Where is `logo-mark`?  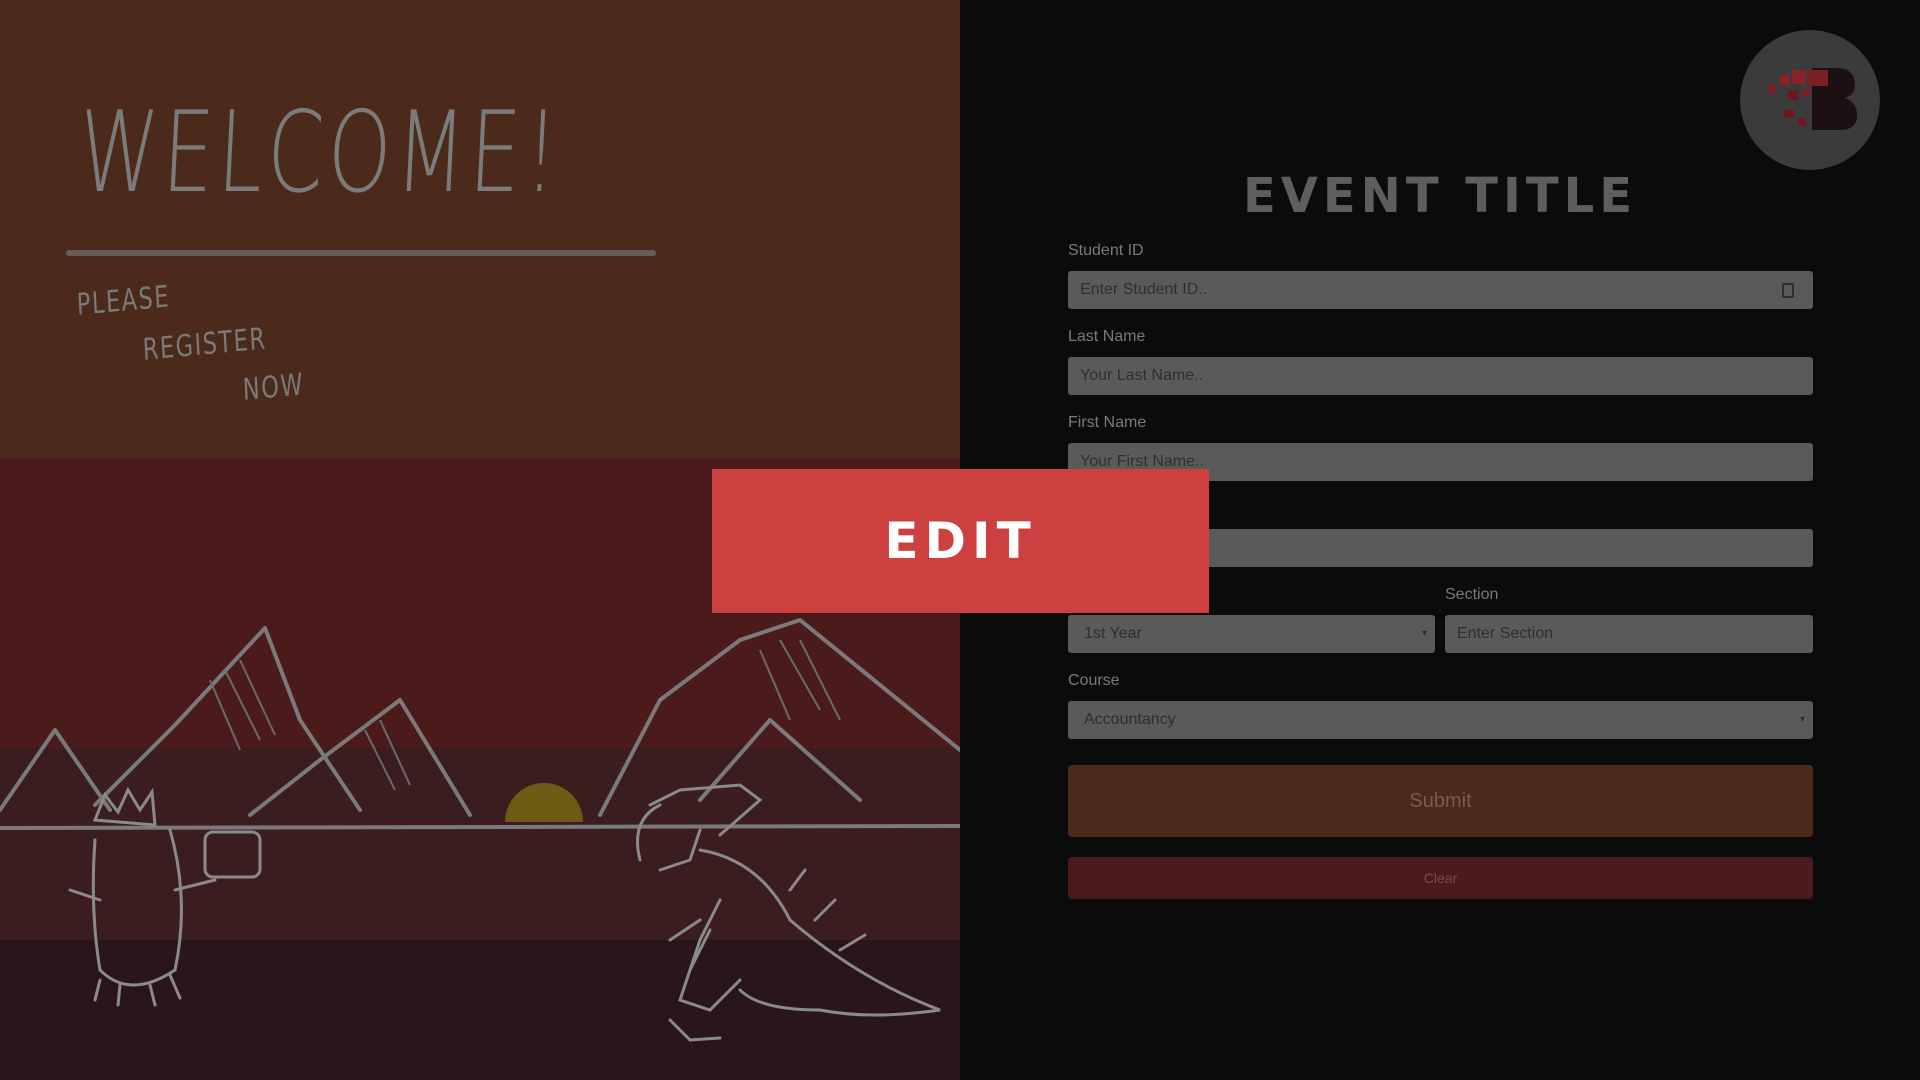
logo-mark is located at coordinates (1812, 99).